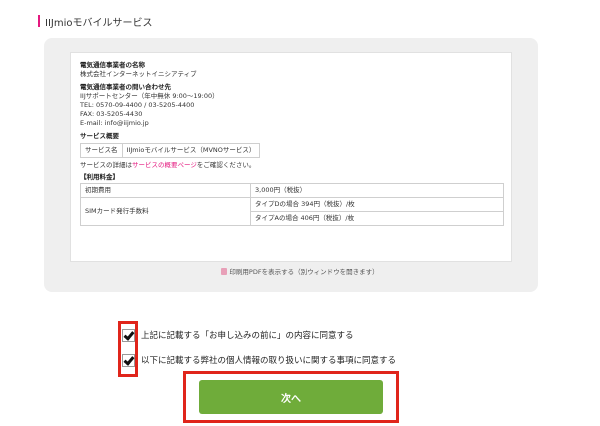  What do you see at coordinates (125, 87) in the screenshot?
I see `contact-title: 電気通信事業者の問い合わせ先` at bounding box center [125, 87].